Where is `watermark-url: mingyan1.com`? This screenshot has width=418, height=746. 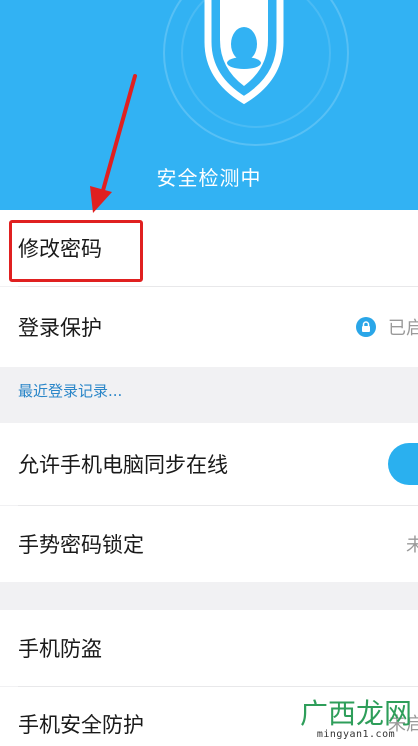
watermark-url: mingyan1.com is located at coordinates (356, 734).